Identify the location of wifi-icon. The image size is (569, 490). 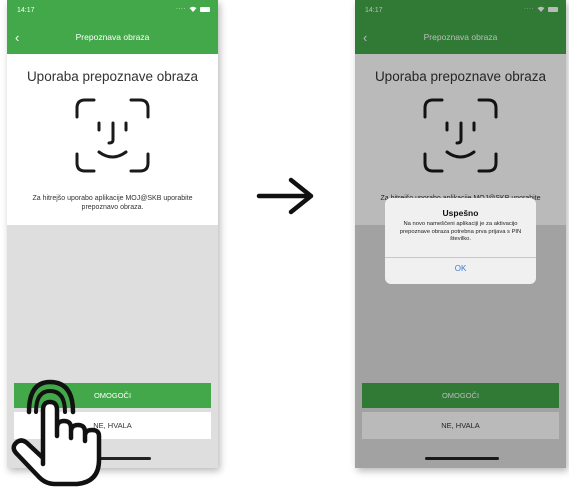
(193, 9).